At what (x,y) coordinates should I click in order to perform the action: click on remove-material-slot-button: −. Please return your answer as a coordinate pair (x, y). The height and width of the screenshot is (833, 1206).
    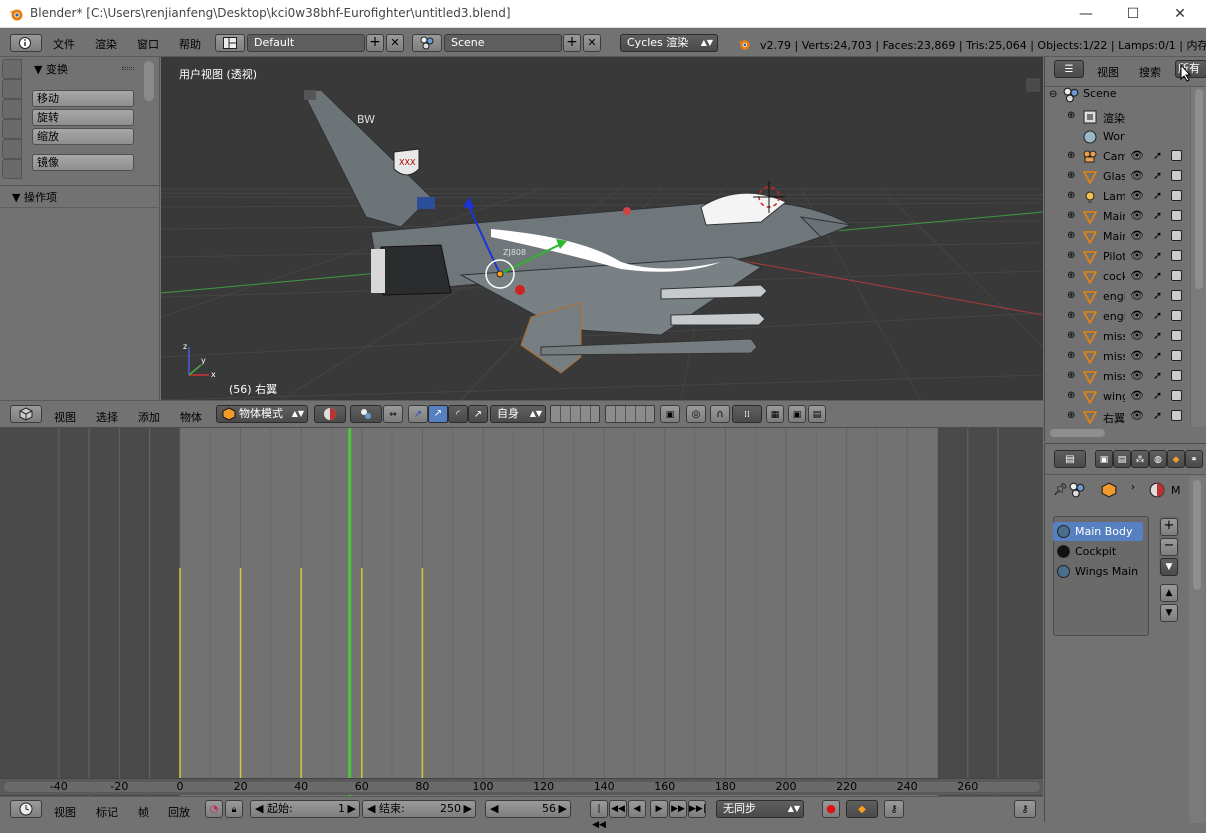
    Looking at the image, I should click on (1169, 547).